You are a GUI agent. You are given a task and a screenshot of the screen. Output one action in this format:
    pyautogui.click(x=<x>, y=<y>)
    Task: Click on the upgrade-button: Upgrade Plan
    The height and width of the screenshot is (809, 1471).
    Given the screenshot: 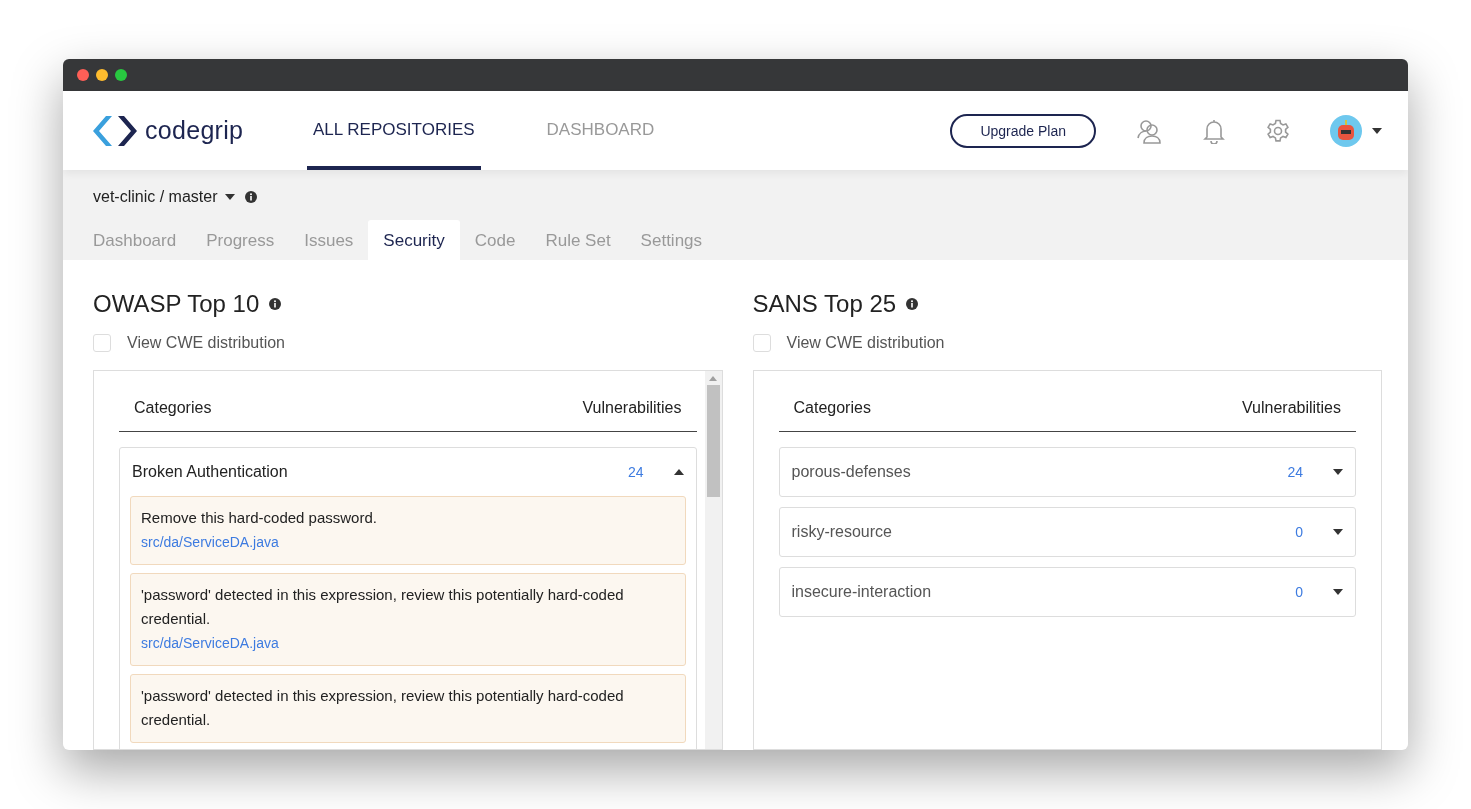 What is the action you would take?
    pyautogui.click(x=1023, y=130)
    